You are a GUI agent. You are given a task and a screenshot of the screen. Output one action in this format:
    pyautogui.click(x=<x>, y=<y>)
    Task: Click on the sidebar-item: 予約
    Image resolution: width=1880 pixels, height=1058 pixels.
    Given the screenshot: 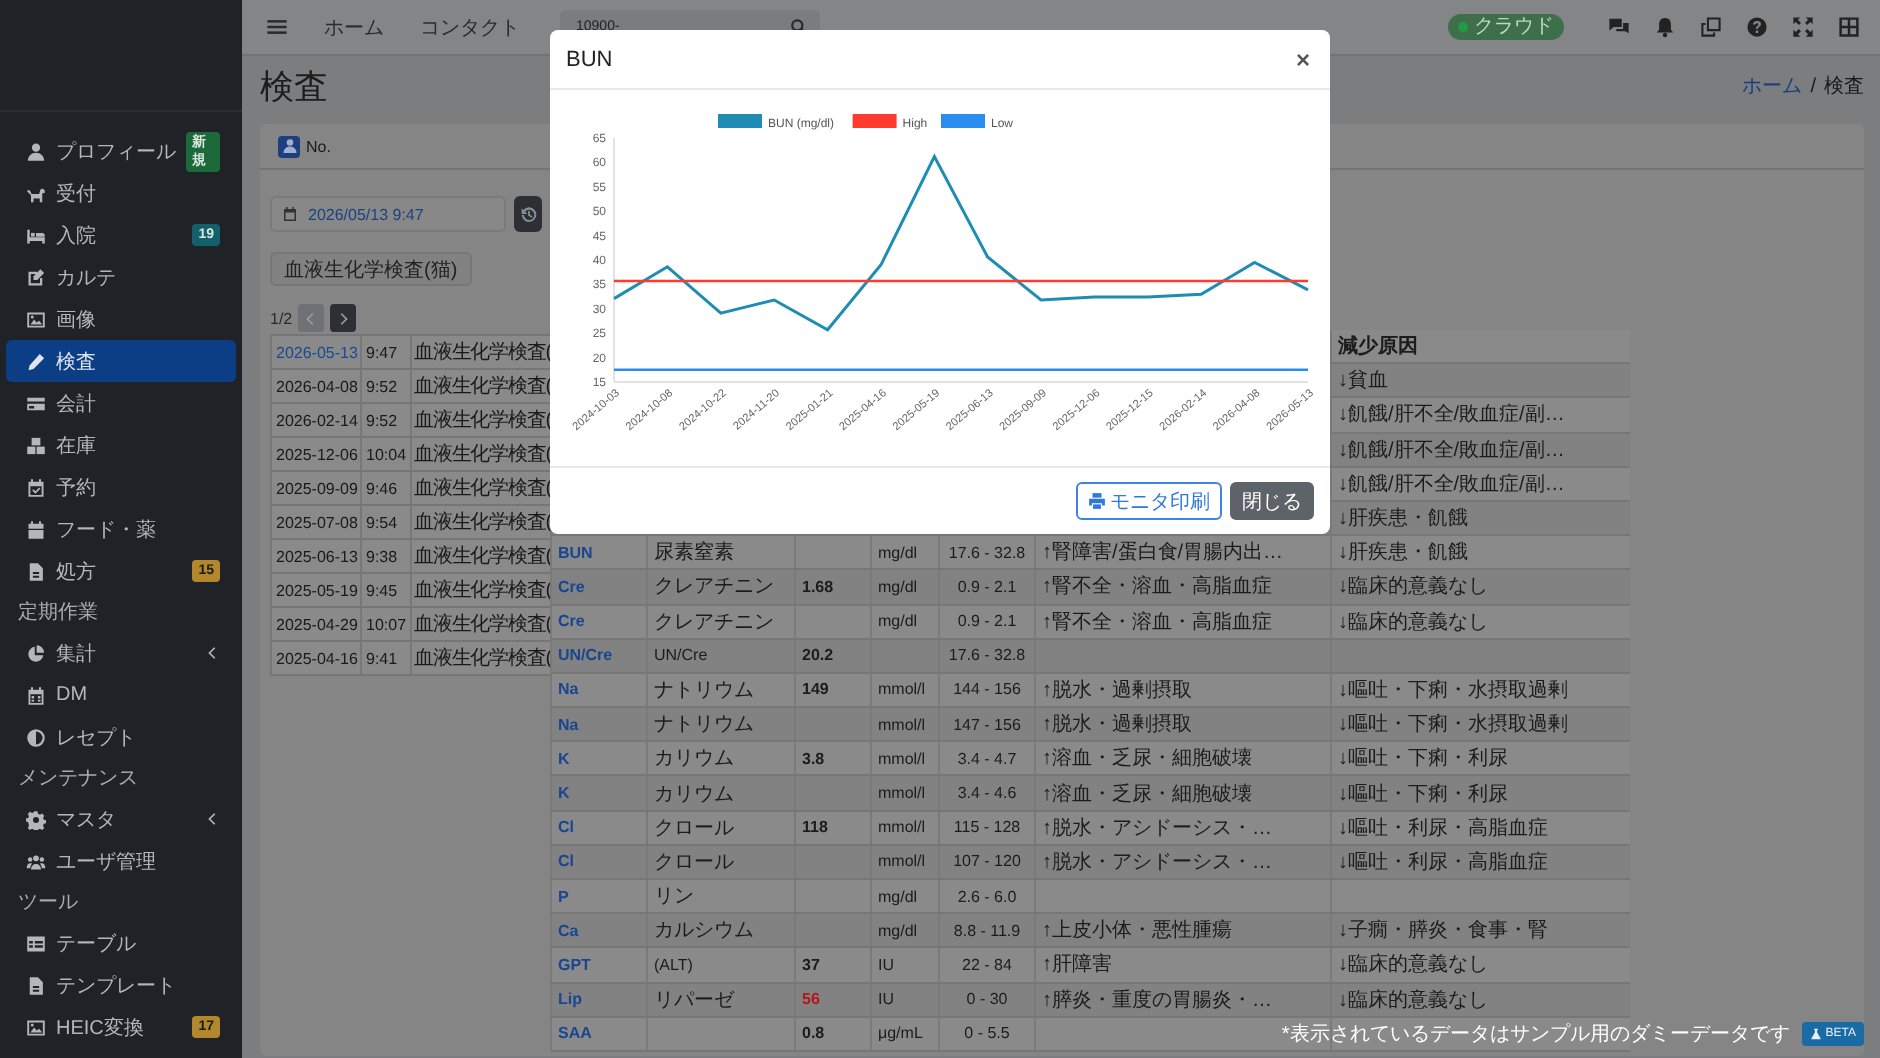 What is the action you would take?
    pyautogui.click(x=121, y=487)
    